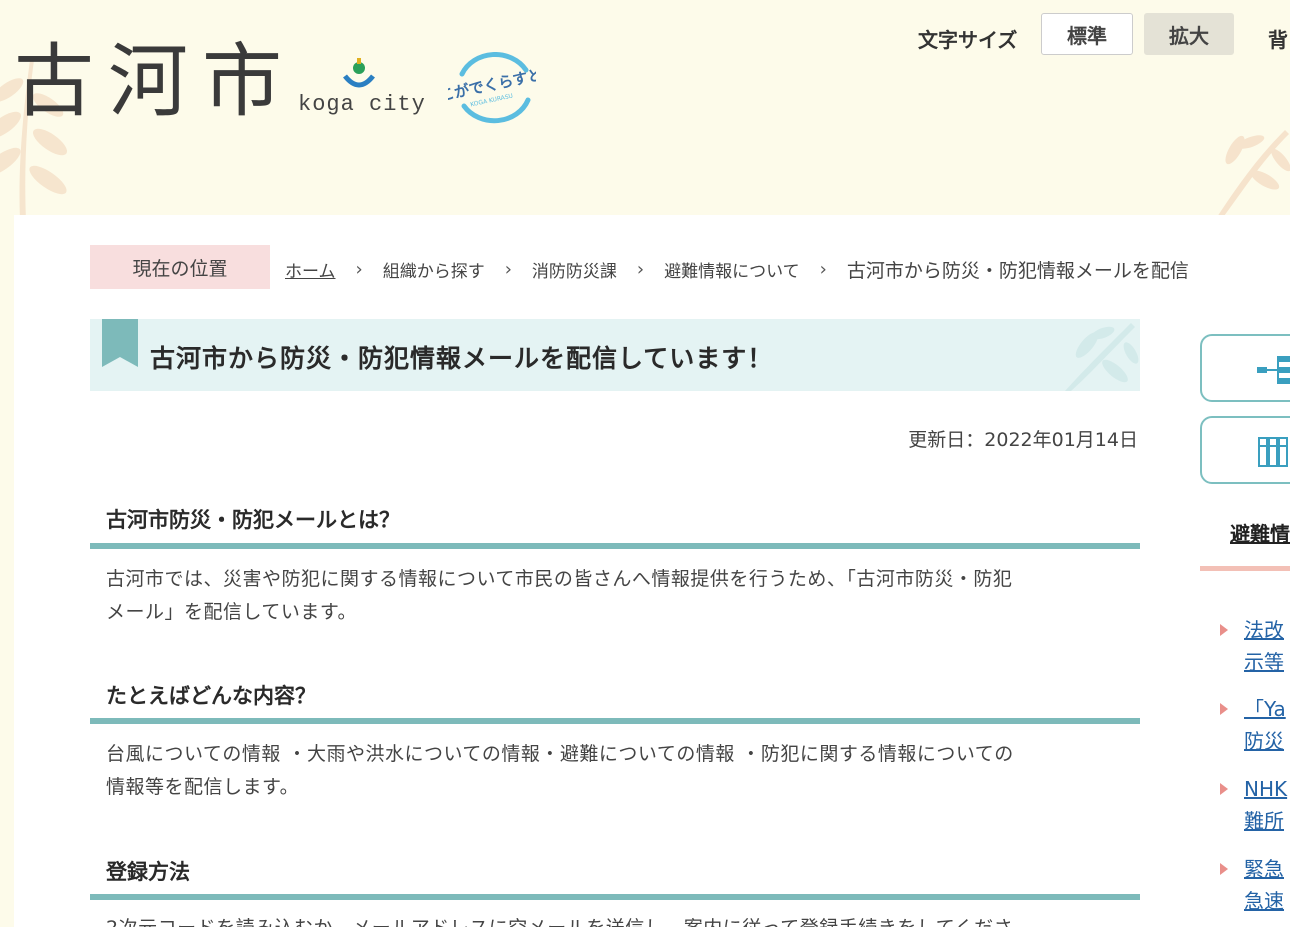  I want to click on breadcrumb-home-link: ホーム, so click(310, 269).